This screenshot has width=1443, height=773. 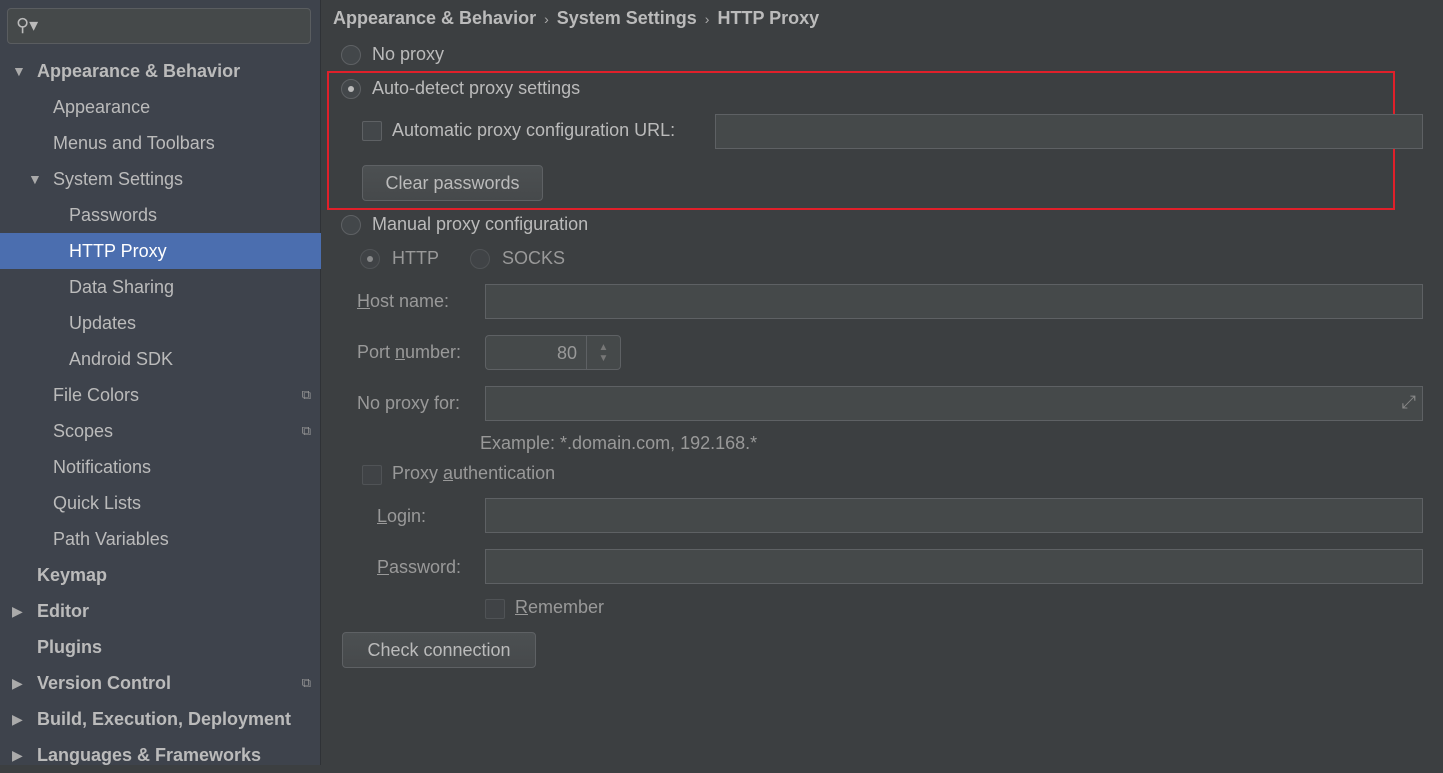 What do you see at coordinates (495, 609) in the screenshot?
I see `remember-checkbox` at bounding box center [495, 609].